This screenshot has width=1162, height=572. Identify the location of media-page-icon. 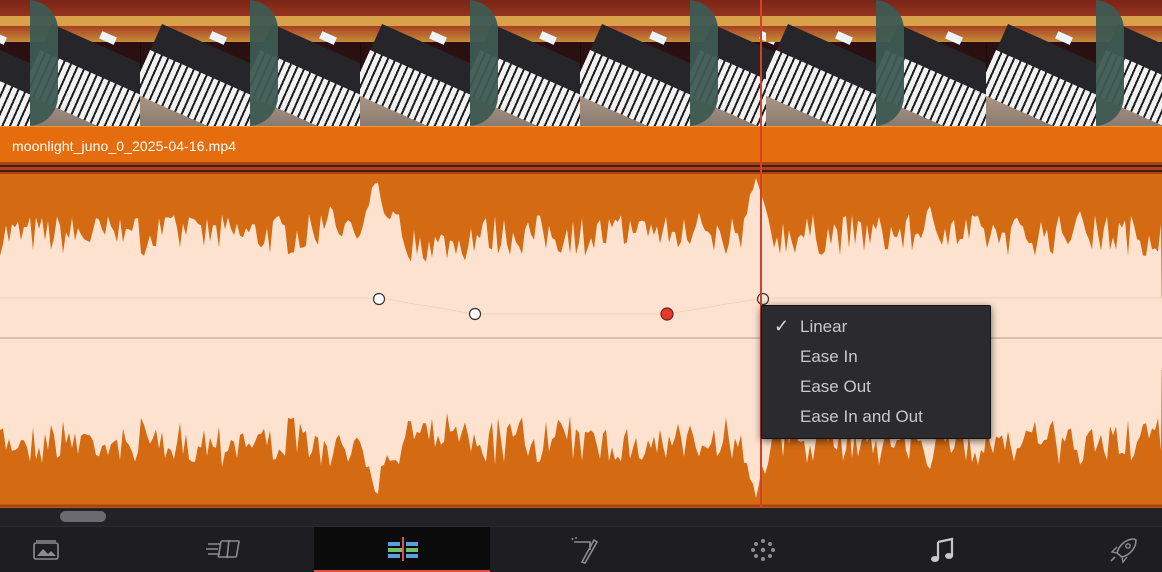
(46, 550).